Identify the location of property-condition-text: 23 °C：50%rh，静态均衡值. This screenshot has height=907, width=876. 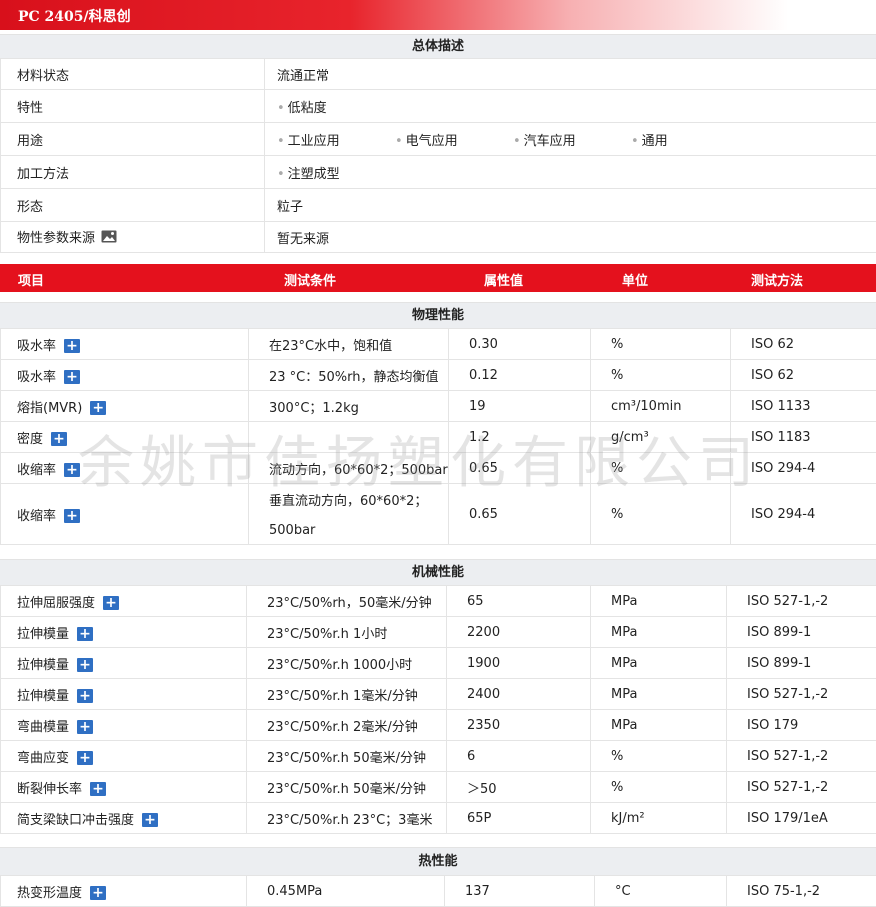
(358, 375).